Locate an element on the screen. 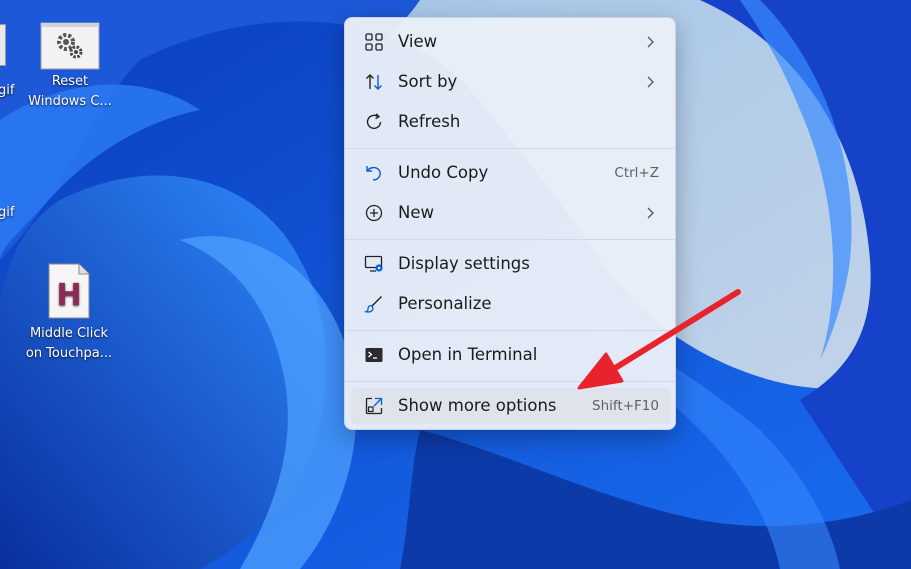 This screenshot has width=911, height=569. menu-item-label: Personalize is located at coordinates (445, 303).